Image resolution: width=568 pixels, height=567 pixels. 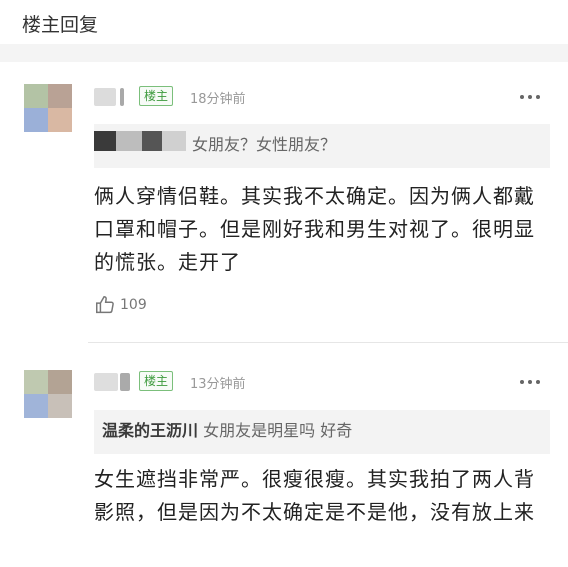 What do you see at coordinates (328, 342) in the screenshot?
I see `comment-divider` at bounding box center [328, 342].